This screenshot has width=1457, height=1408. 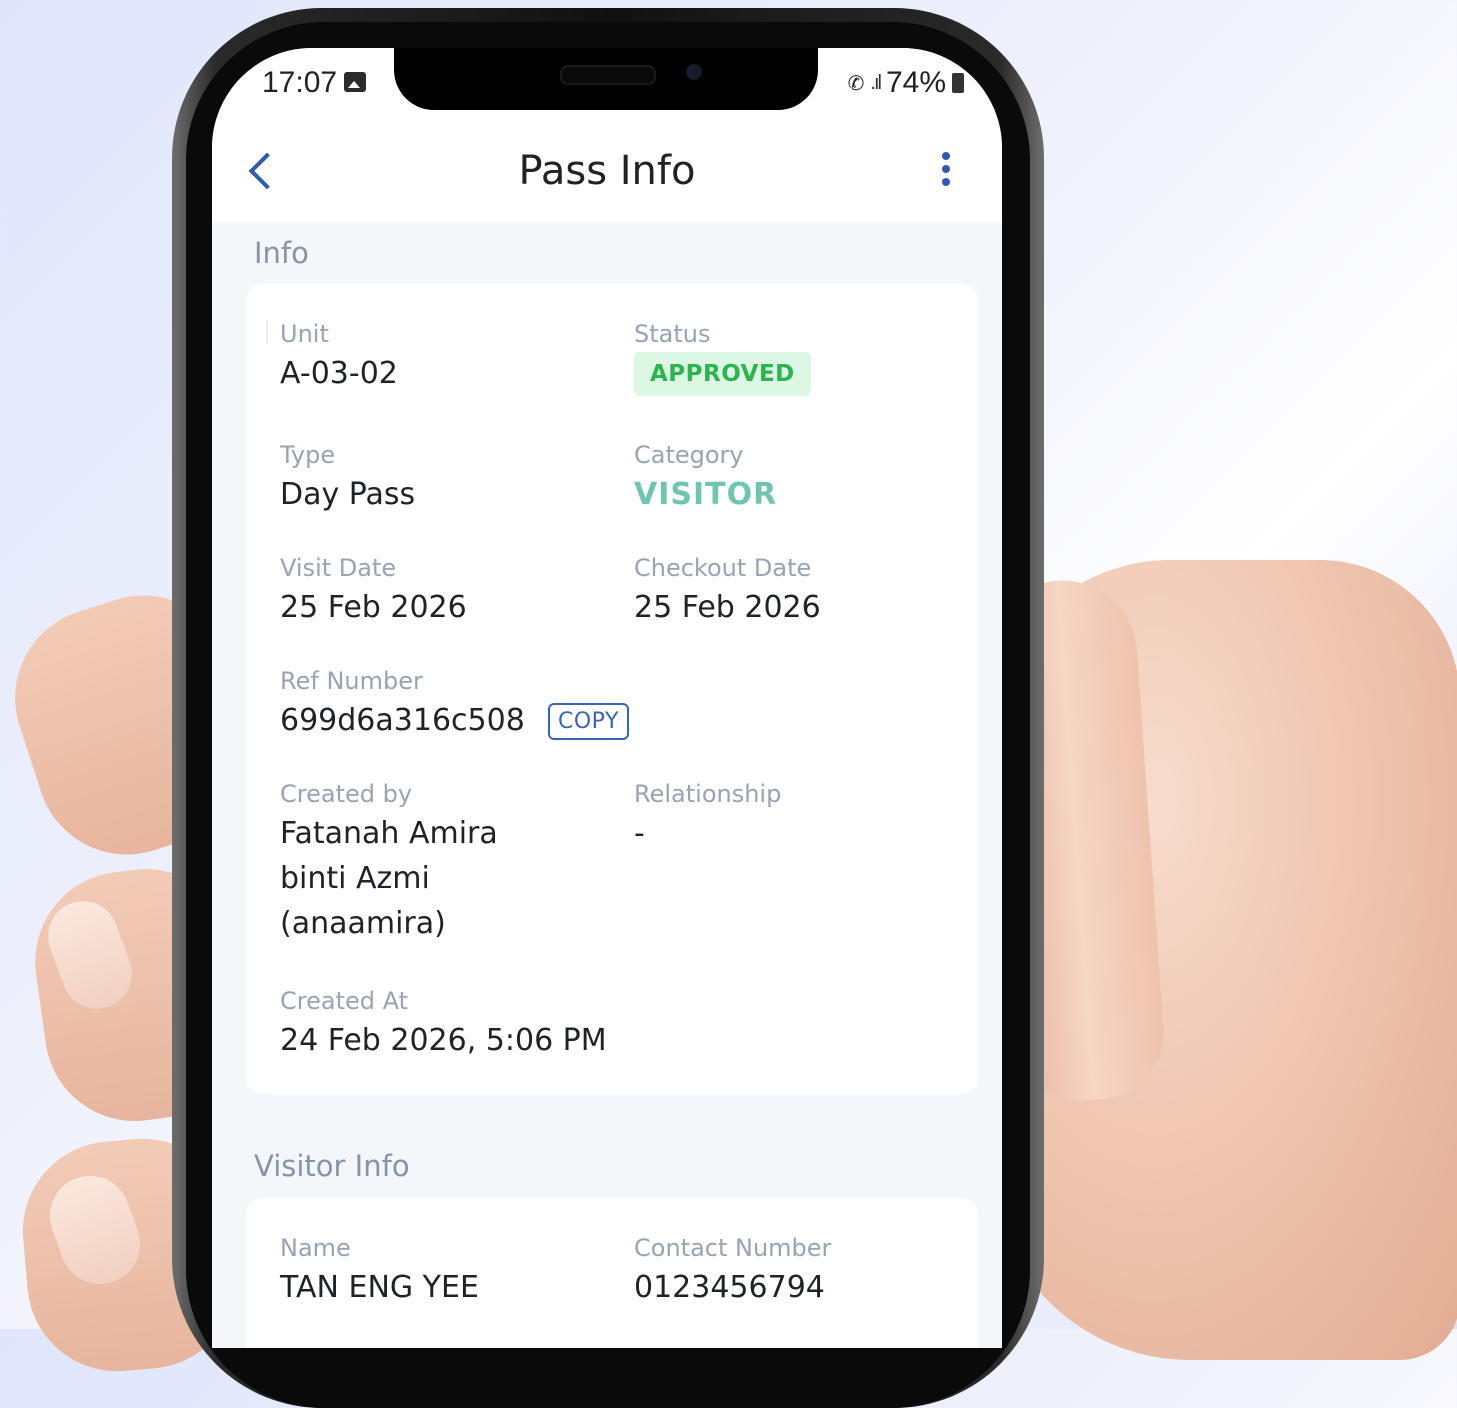 What do you see at coordinates (958, 83) in the screenshot?
I see `battery-icon` at bounding box center [958, 83].